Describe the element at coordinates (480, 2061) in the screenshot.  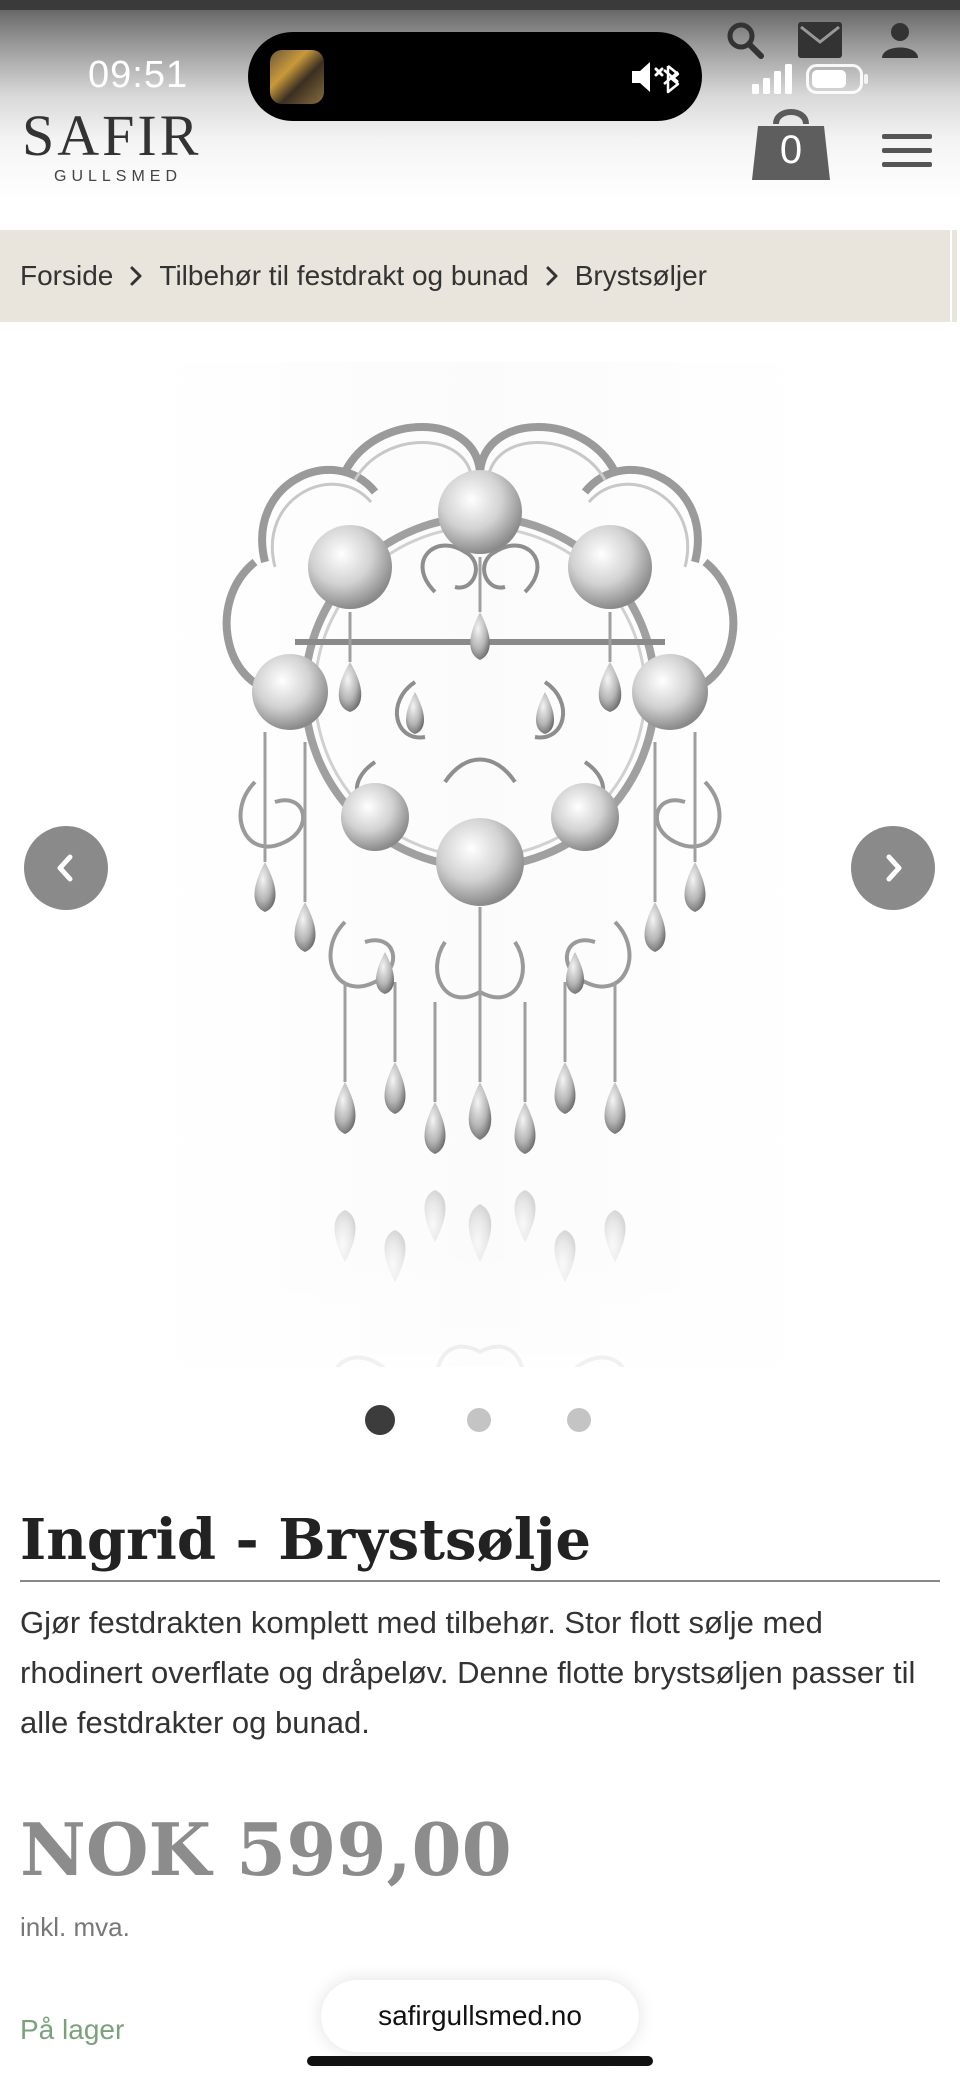
I see `home-indicator` at that location.